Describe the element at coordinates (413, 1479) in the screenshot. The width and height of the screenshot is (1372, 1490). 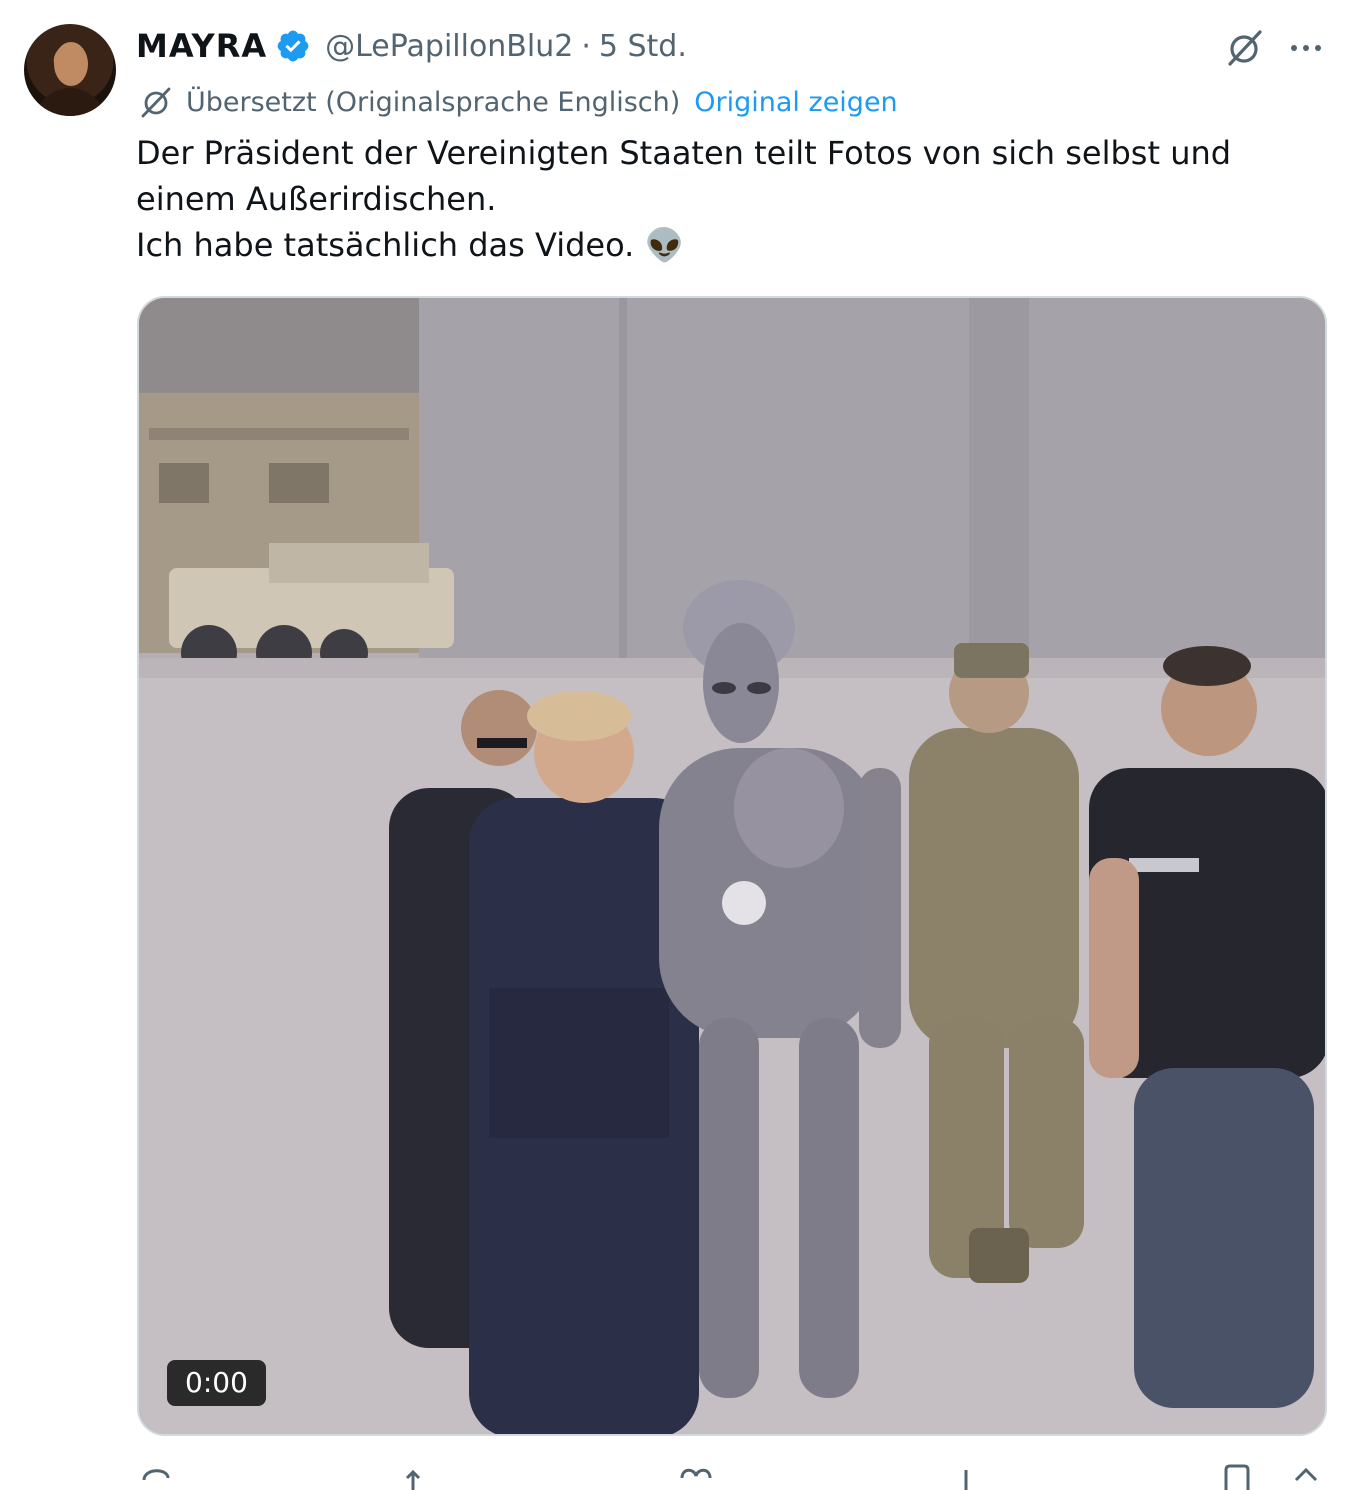
I see `repost-icon` at that location.